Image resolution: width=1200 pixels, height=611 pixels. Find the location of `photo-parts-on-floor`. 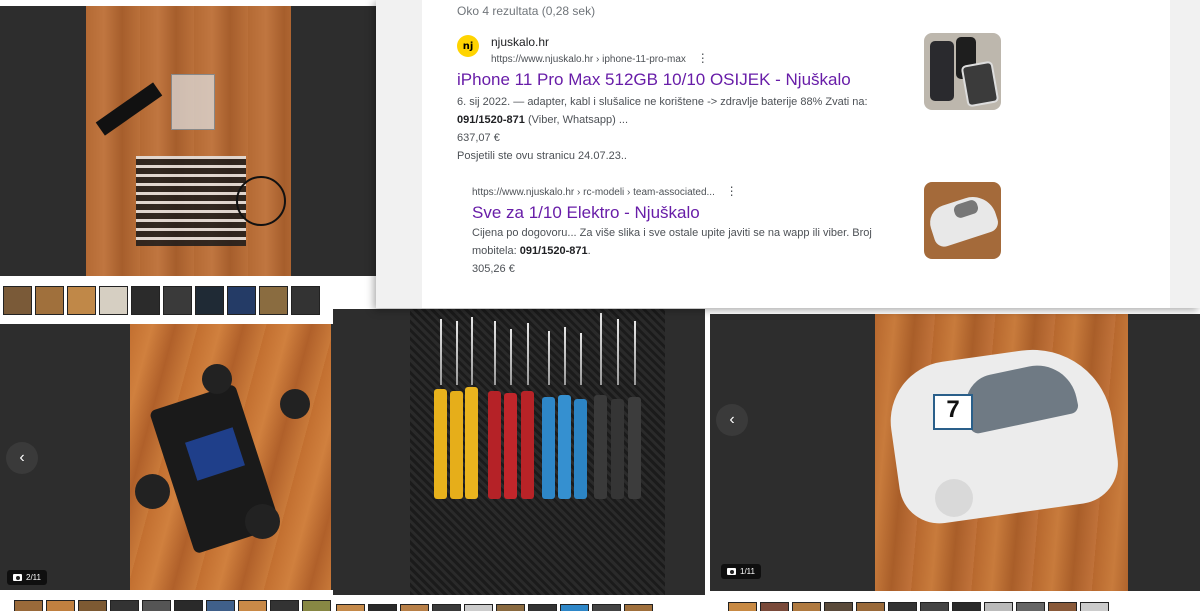

photo-parts-on-floor is located at coordinates (188, 141).